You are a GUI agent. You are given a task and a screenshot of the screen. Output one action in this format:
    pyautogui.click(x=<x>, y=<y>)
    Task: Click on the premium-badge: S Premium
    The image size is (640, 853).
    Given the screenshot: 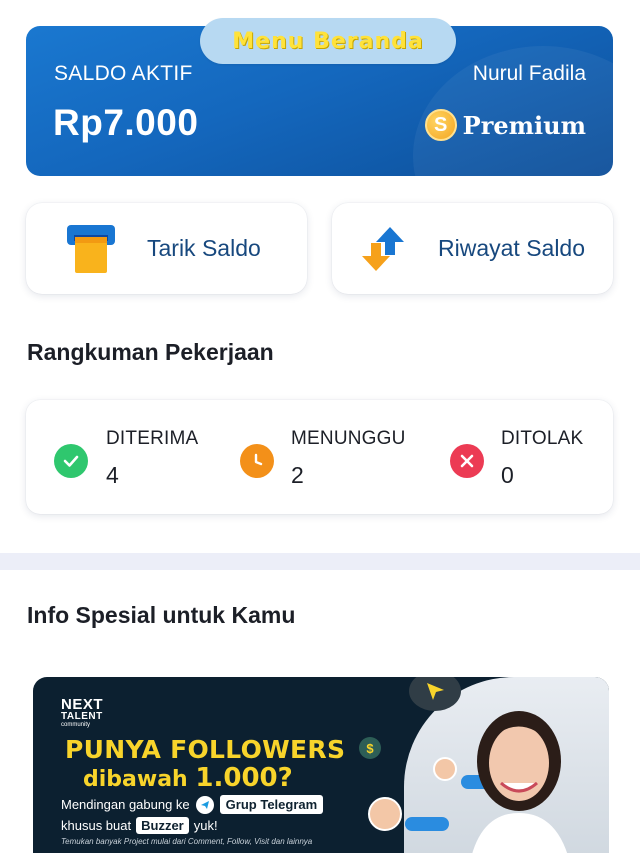 What is the action you would take?
    pyautogui.click(x=505, y=125)
    